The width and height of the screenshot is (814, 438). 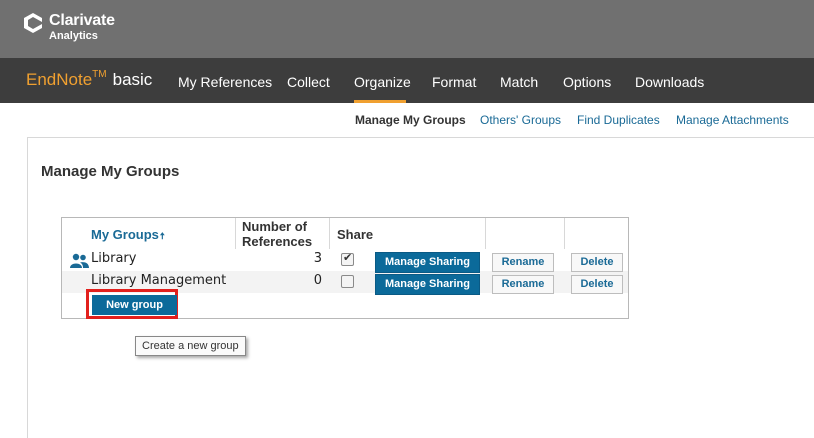 I want to click on checkmark-icon: ✔, so click(x=348, y=258).